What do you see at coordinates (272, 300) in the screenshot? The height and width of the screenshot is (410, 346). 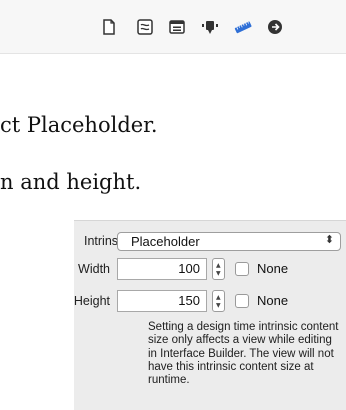 I see `height-none-label: None` at bounding box center [272, 300].